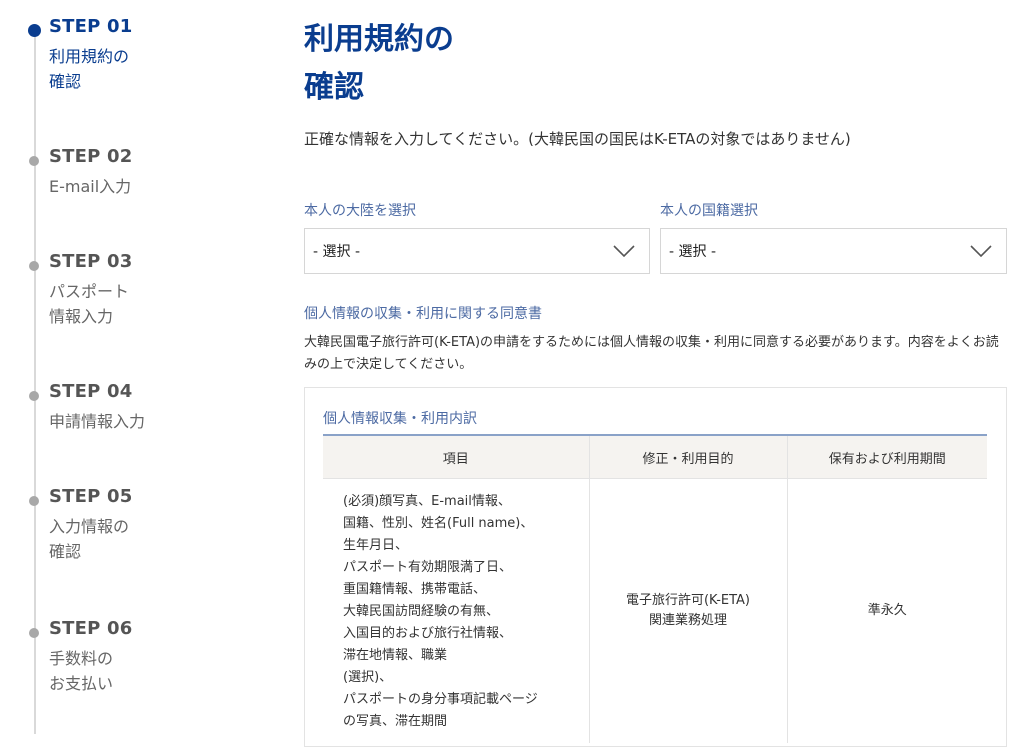  Describe the element at coordinates (376, 545) in the screenshot. I see `item-line: 生年月日、` at that location.